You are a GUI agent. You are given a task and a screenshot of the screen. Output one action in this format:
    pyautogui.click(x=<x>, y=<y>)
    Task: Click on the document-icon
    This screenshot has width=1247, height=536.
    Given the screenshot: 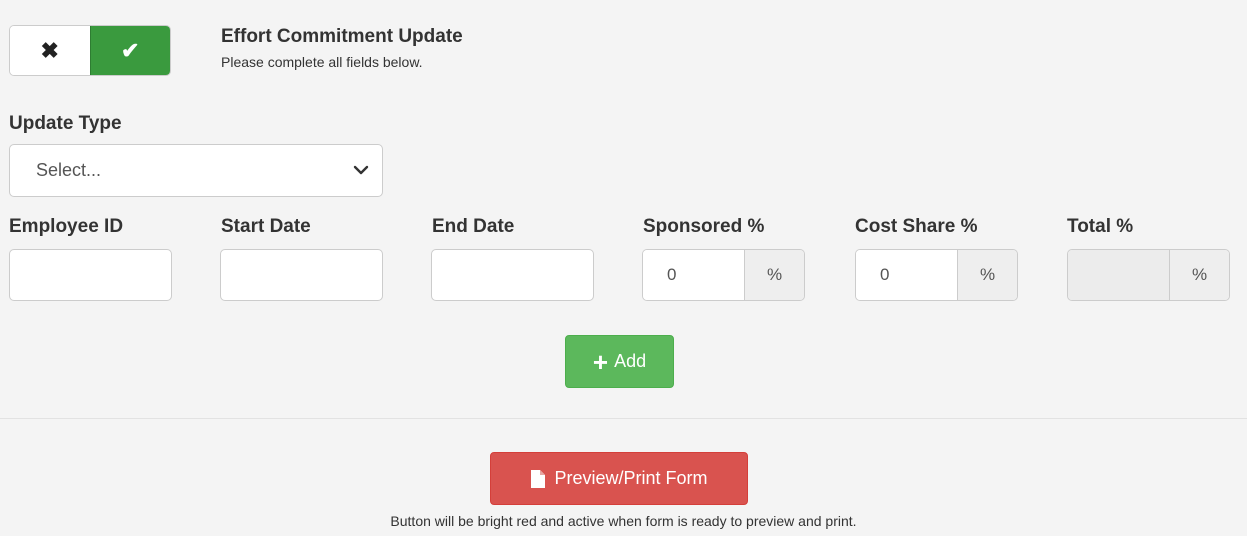 What is the action you would take?
    pyautogui.click(x=538, y=478)
    